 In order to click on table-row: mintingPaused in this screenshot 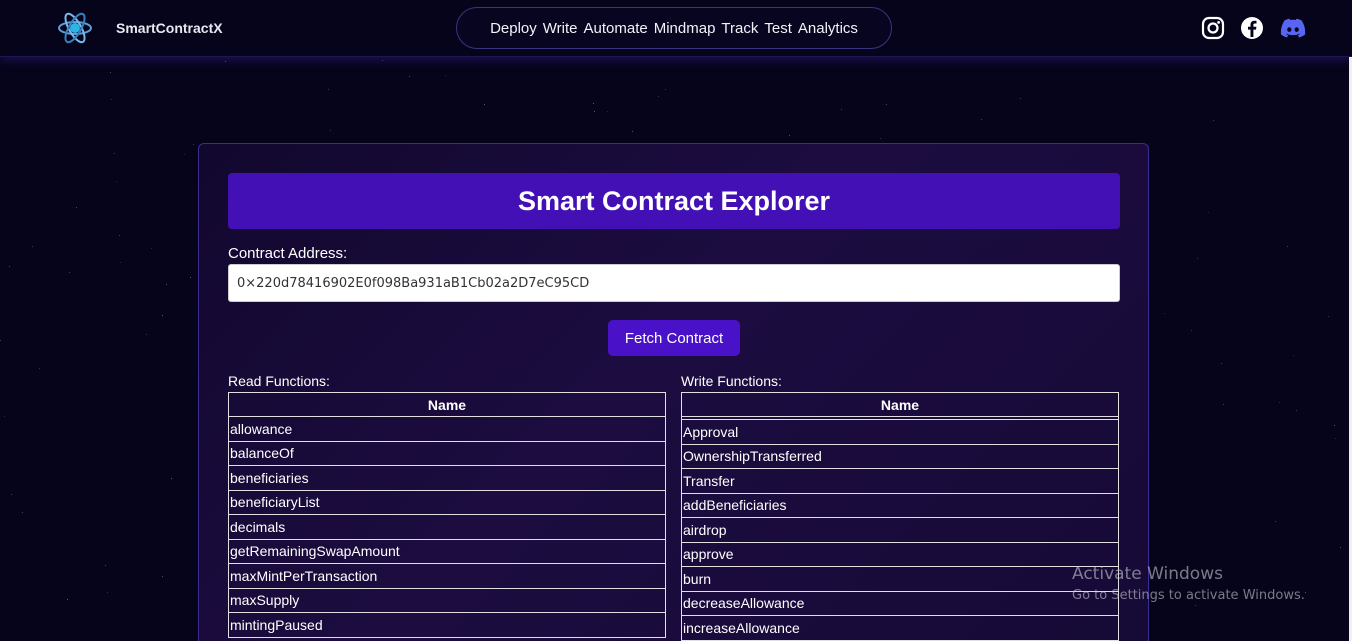, I will do `click(447, 625)`.